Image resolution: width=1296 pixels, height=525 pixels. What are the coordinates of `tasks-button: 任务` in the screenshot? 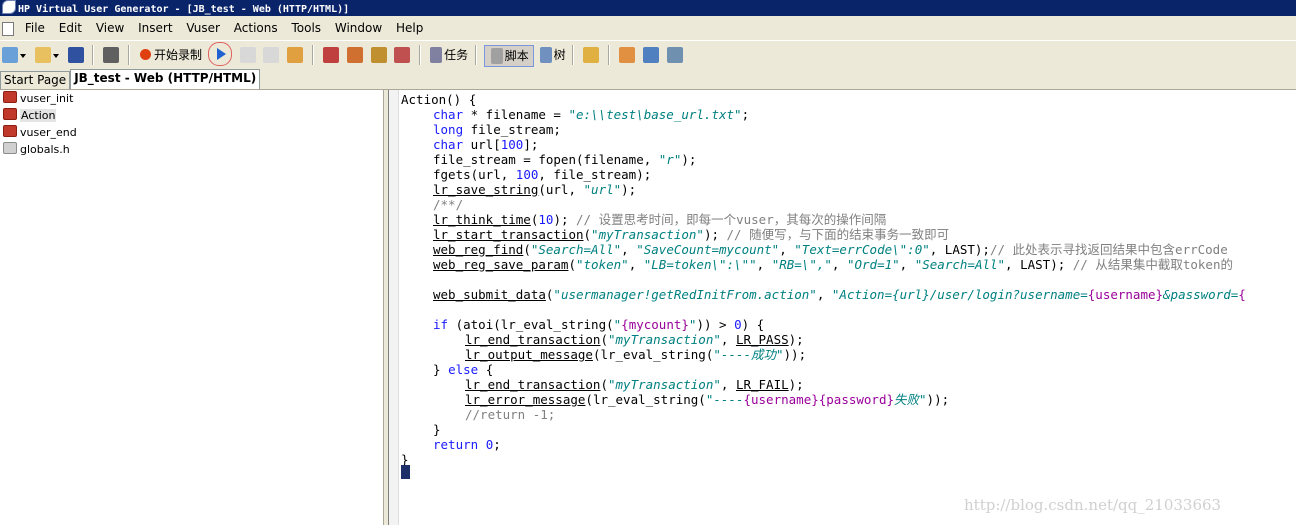 It's located at (448, 55).